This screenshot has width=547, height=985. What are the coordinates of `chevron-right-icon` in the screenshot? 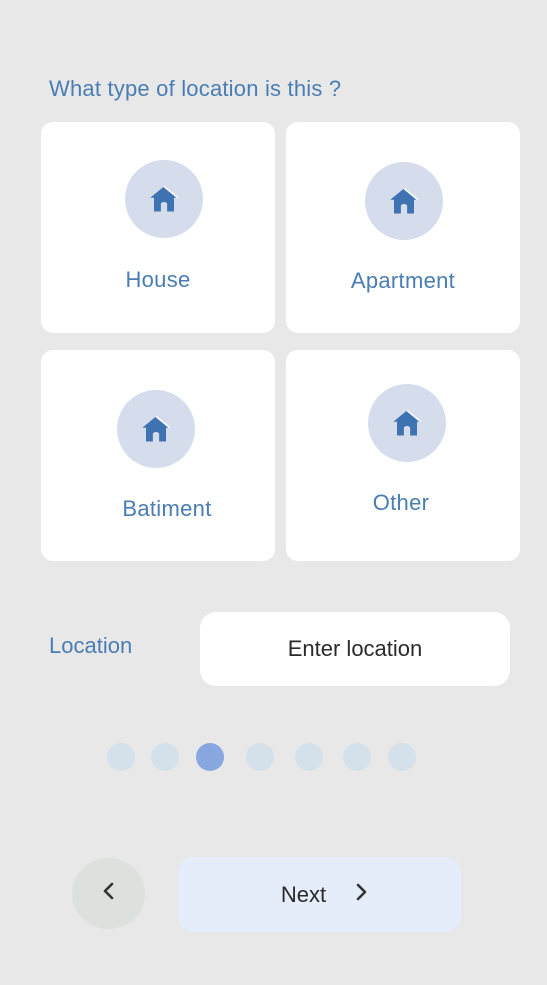 It's located at (361, 894).